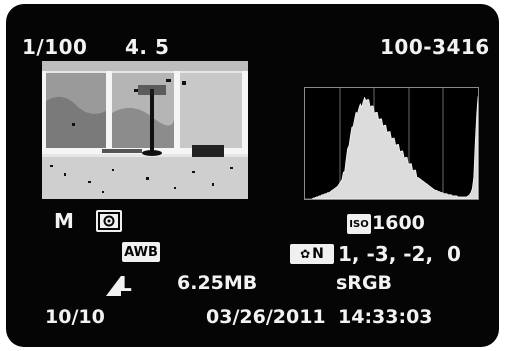  I want to click on picture-style-icon: ✿, so click(305, 254).